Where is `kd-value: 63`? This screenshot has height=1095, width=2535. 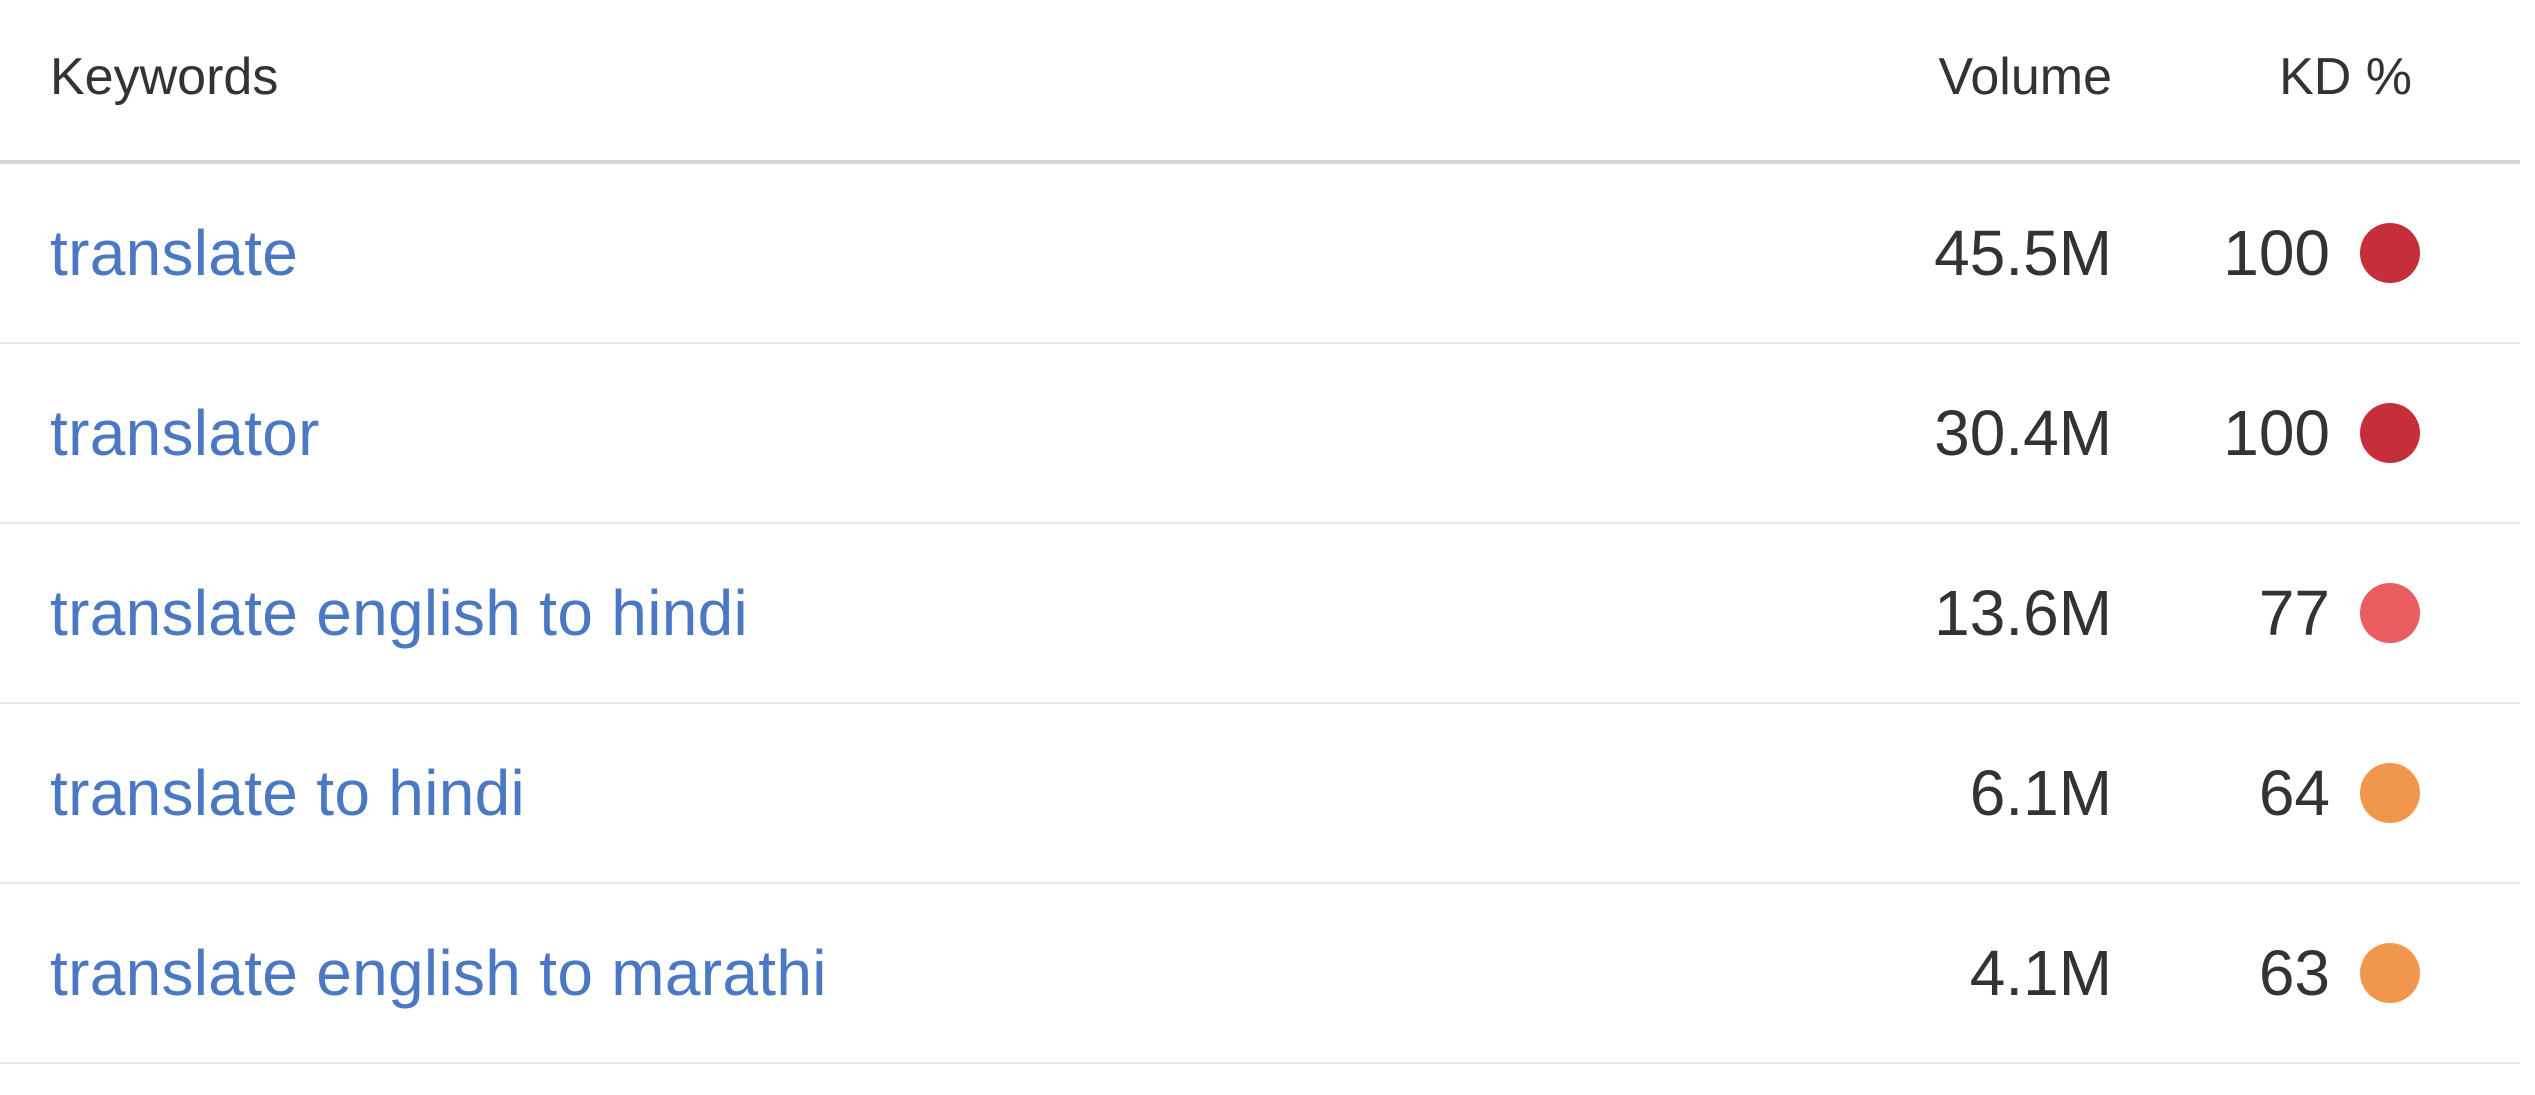 kd-value: 63 is located at coordinates (2294, 973).